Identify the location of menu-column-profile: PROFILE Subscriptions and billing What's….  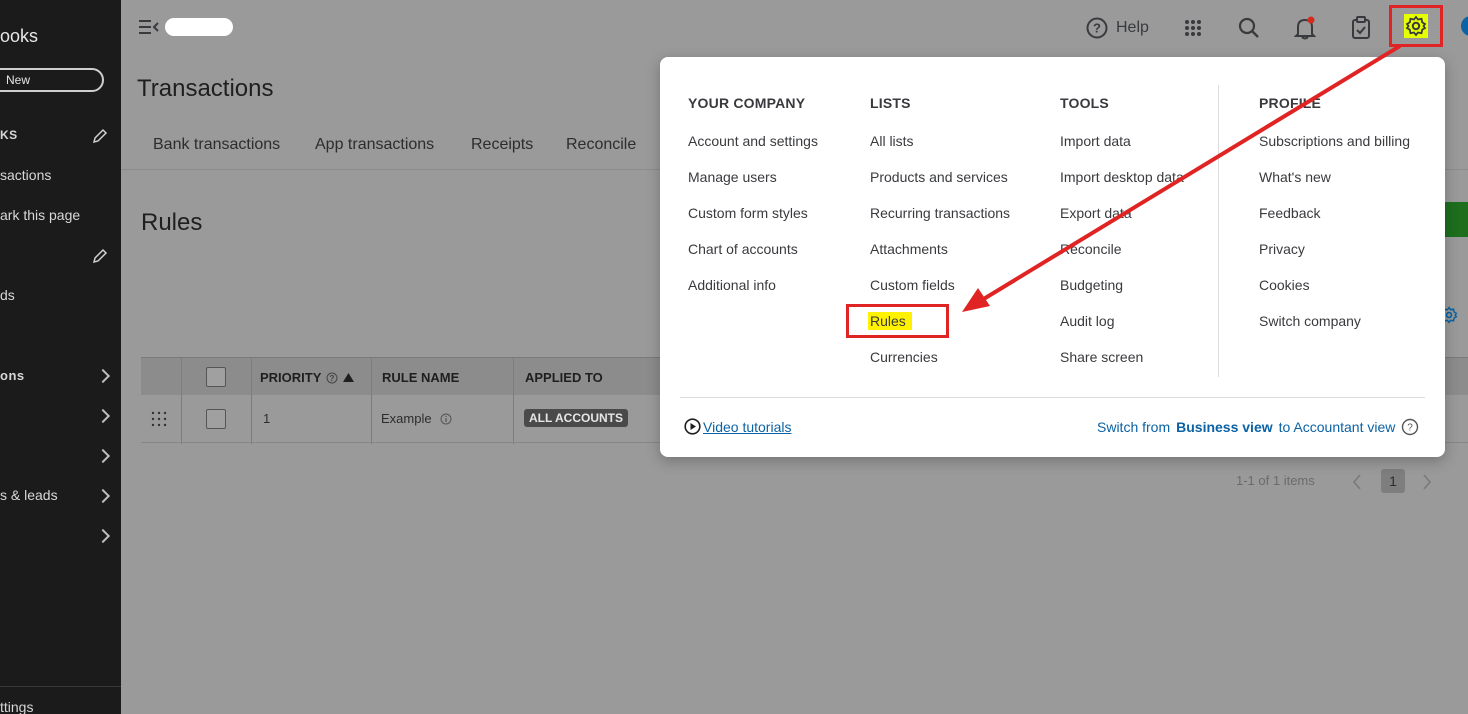
(1334, 222).